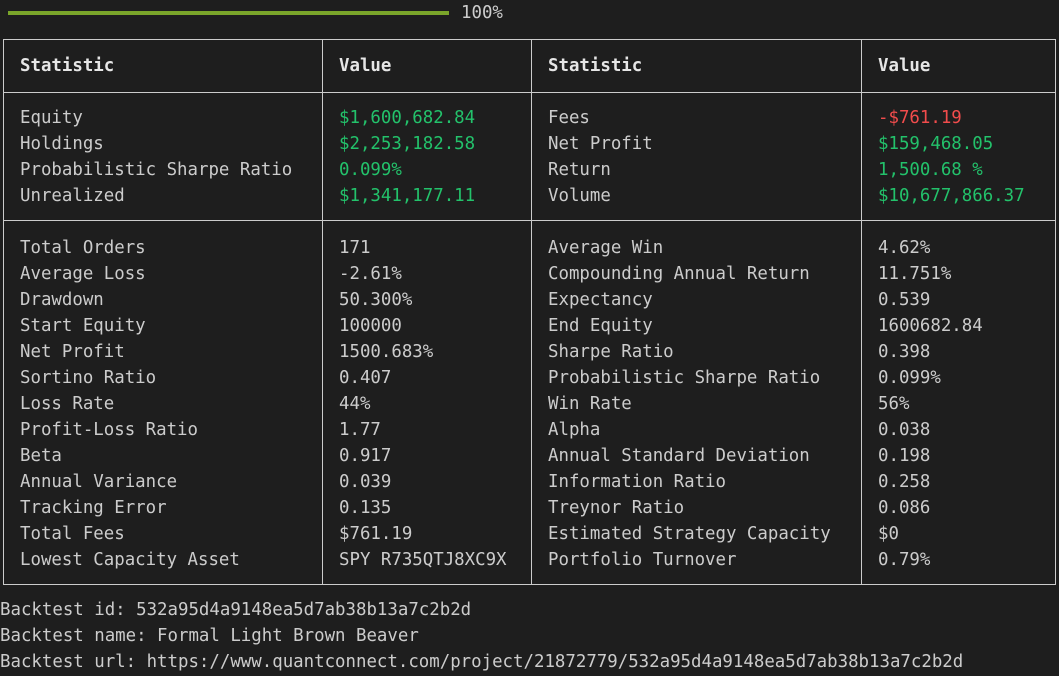  I want to click on progress-bar, so click(228, 13).